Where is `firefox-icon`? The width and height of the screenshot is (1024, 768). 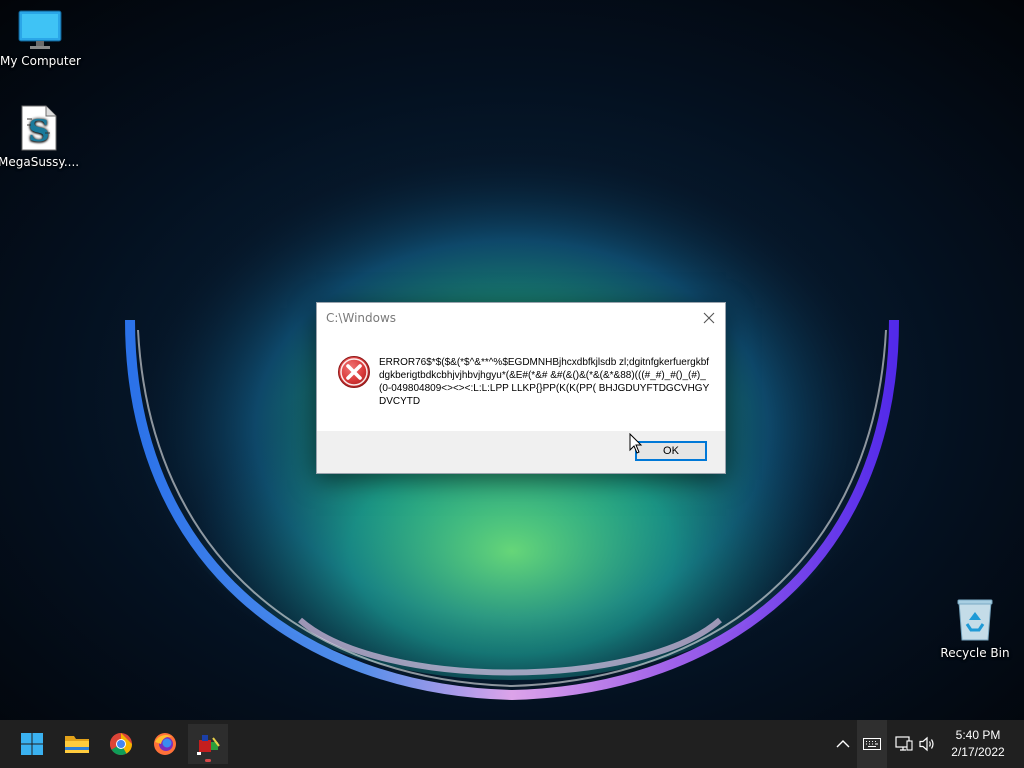 firefox-icon is located at coordinates (165, 744).